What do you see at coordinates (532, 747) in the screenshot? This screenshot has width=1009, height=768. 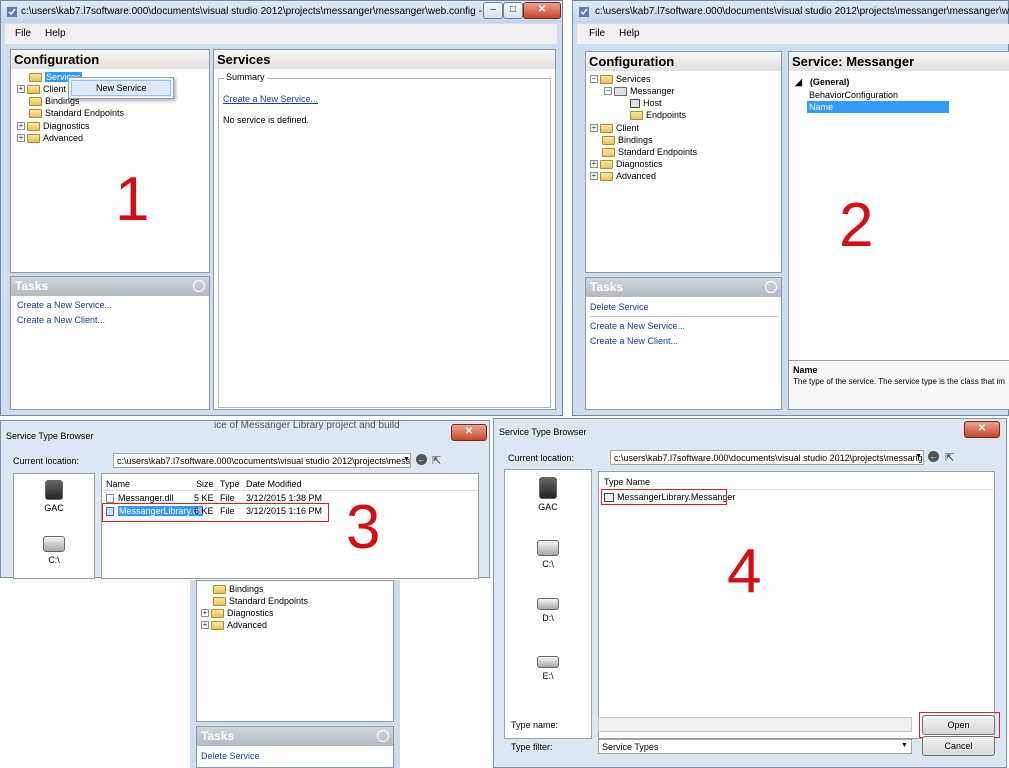 I see `type-filter-label: Type filter:` at bounding box center [532, 747].